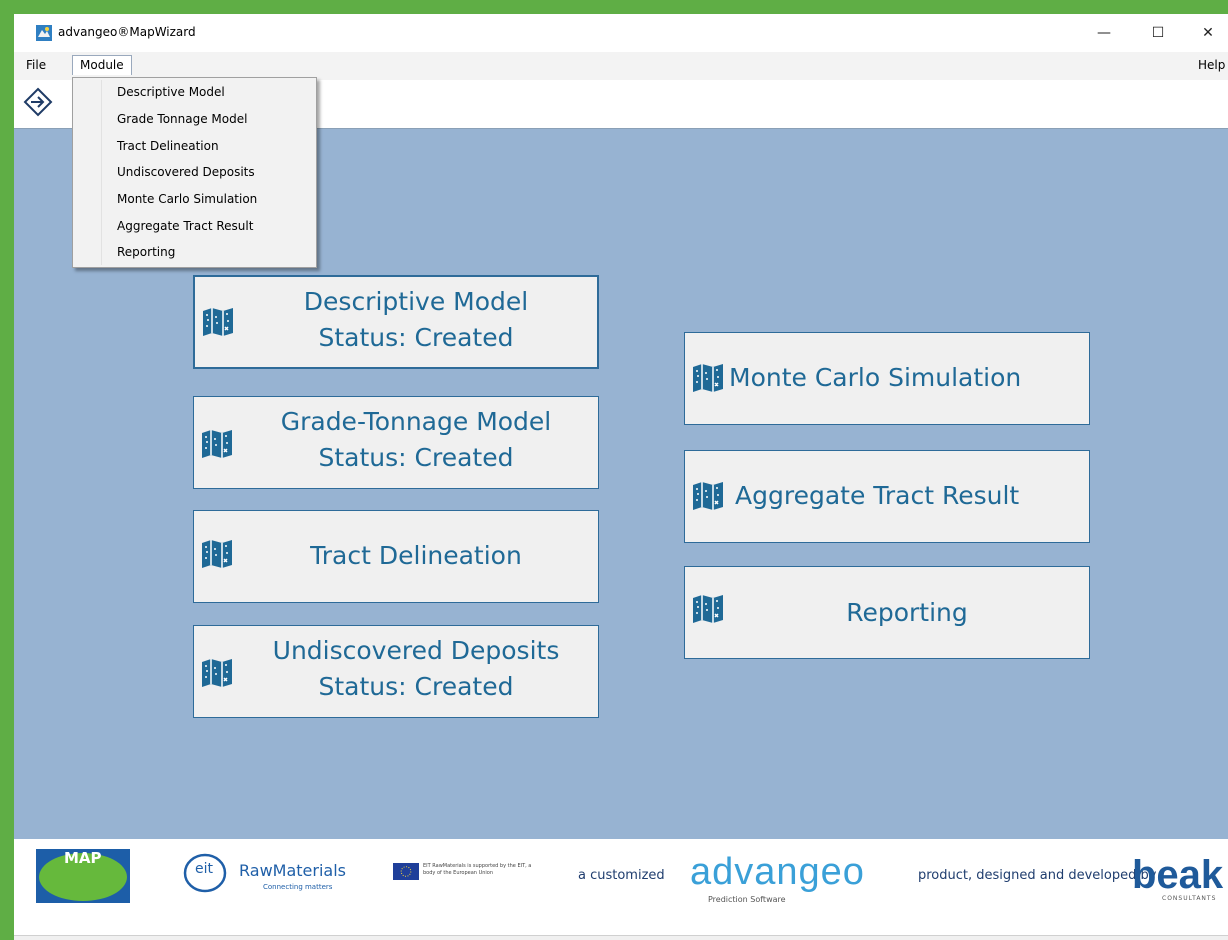 This screenshot has height=940, width=1228. Describe the element at coordinates (1189, 898) in the screenshot. I see `beak-consultants-text: CONSULTANTS` at that location.